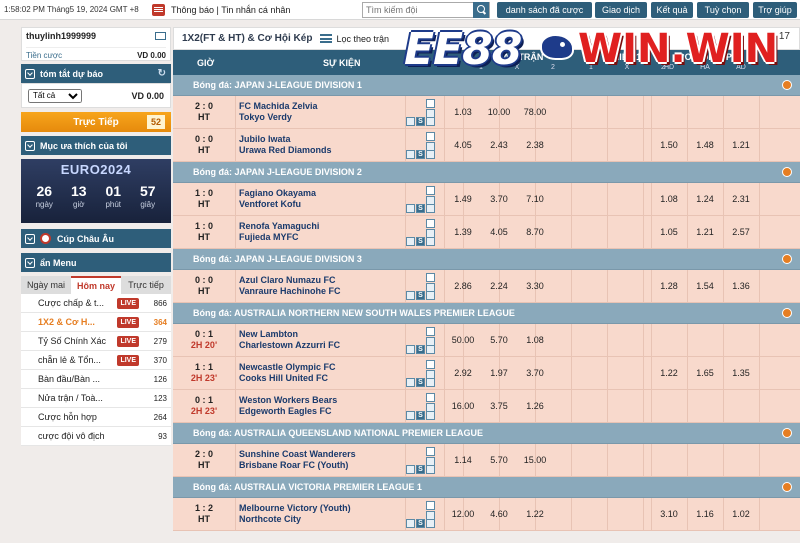 Image resolution: width=800 pixels, height=543 pixels. Describe the element at coordinates (289, 345) in the screenshot. I see `away-team: Charlestown Azzurri FC` at that location.